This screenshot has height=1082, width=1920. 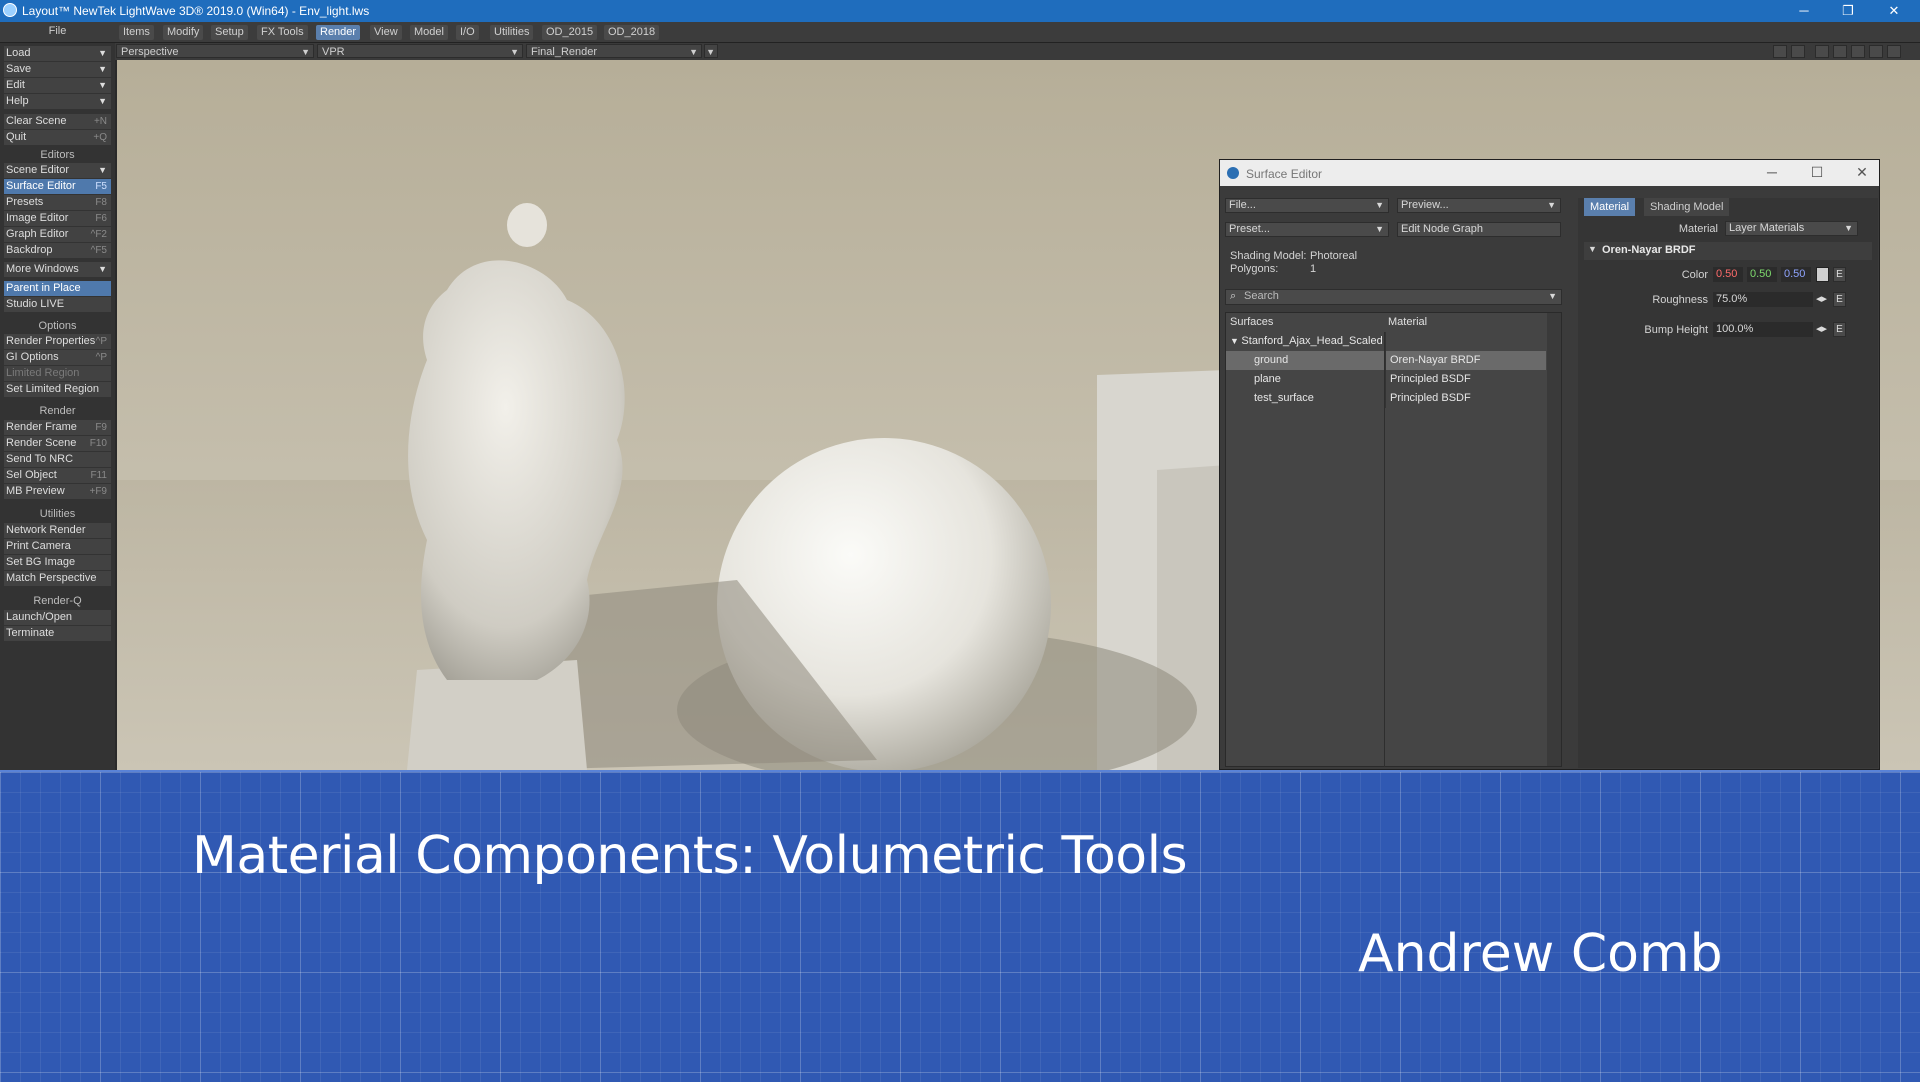 I want to click on help-button: Help ▼, so click(x=57, y=101).